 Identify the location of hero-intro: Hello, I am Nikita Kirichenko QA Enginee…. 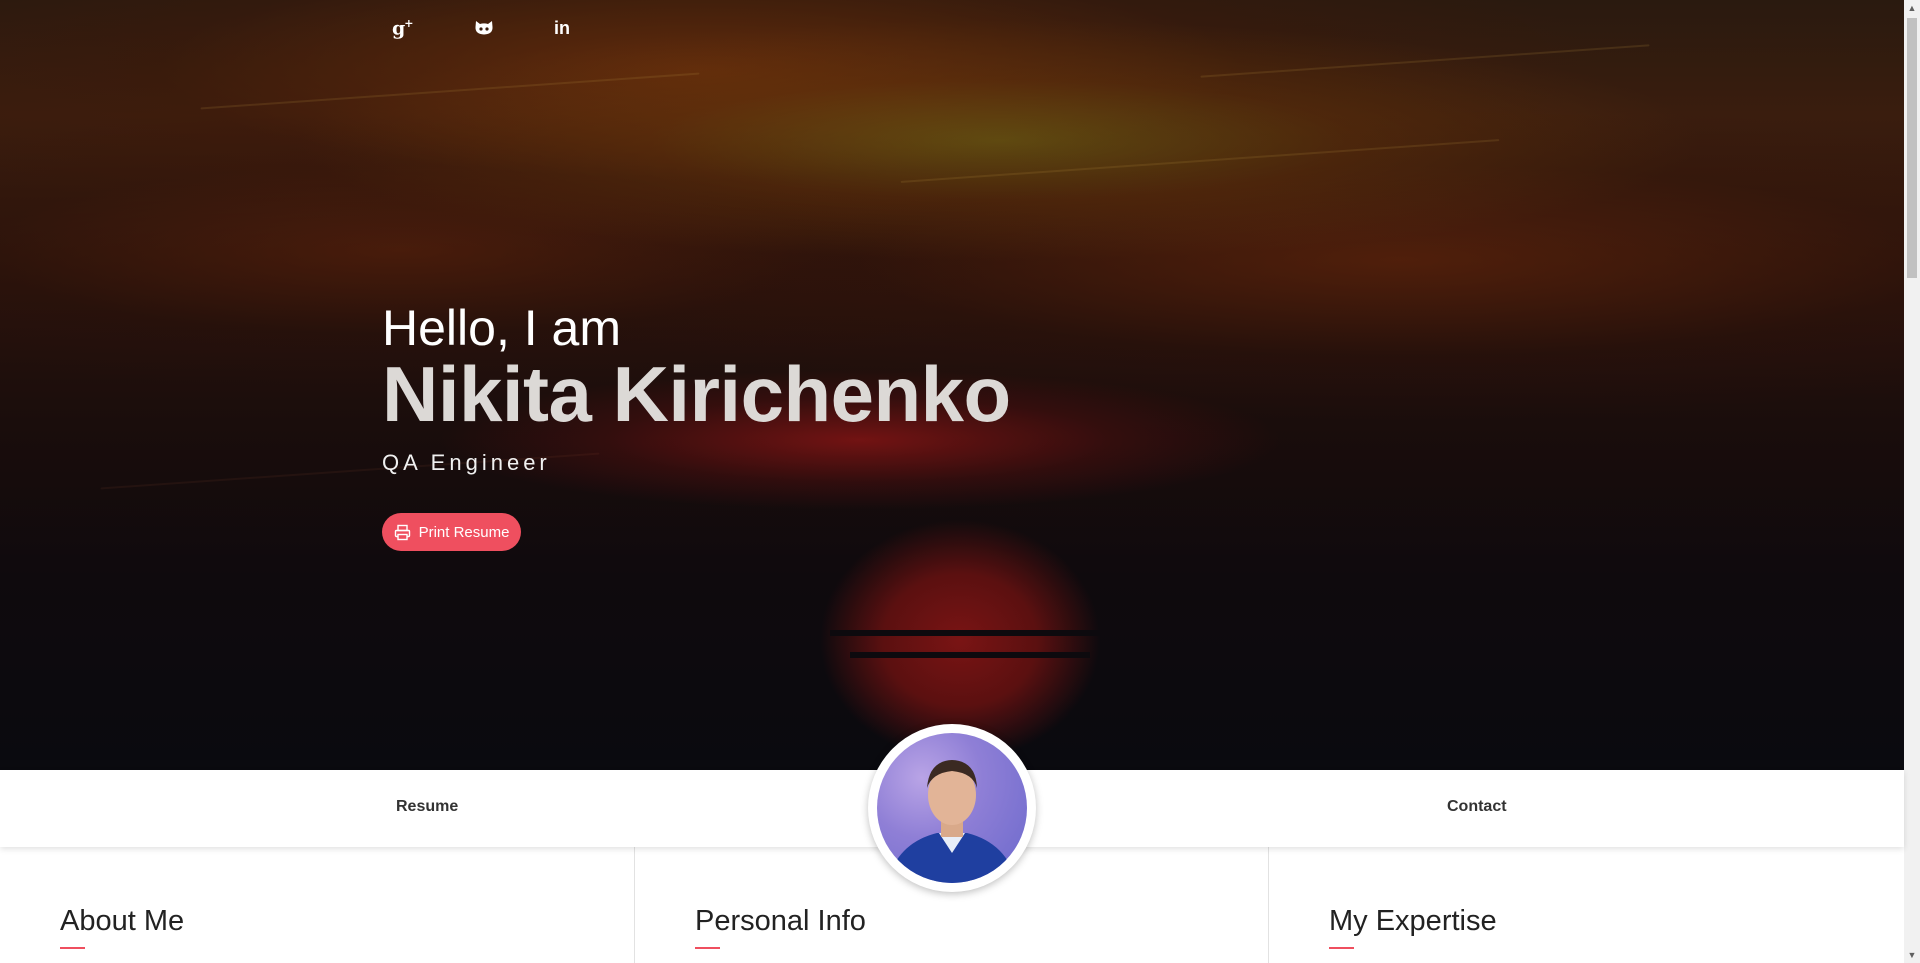
(696, 387).